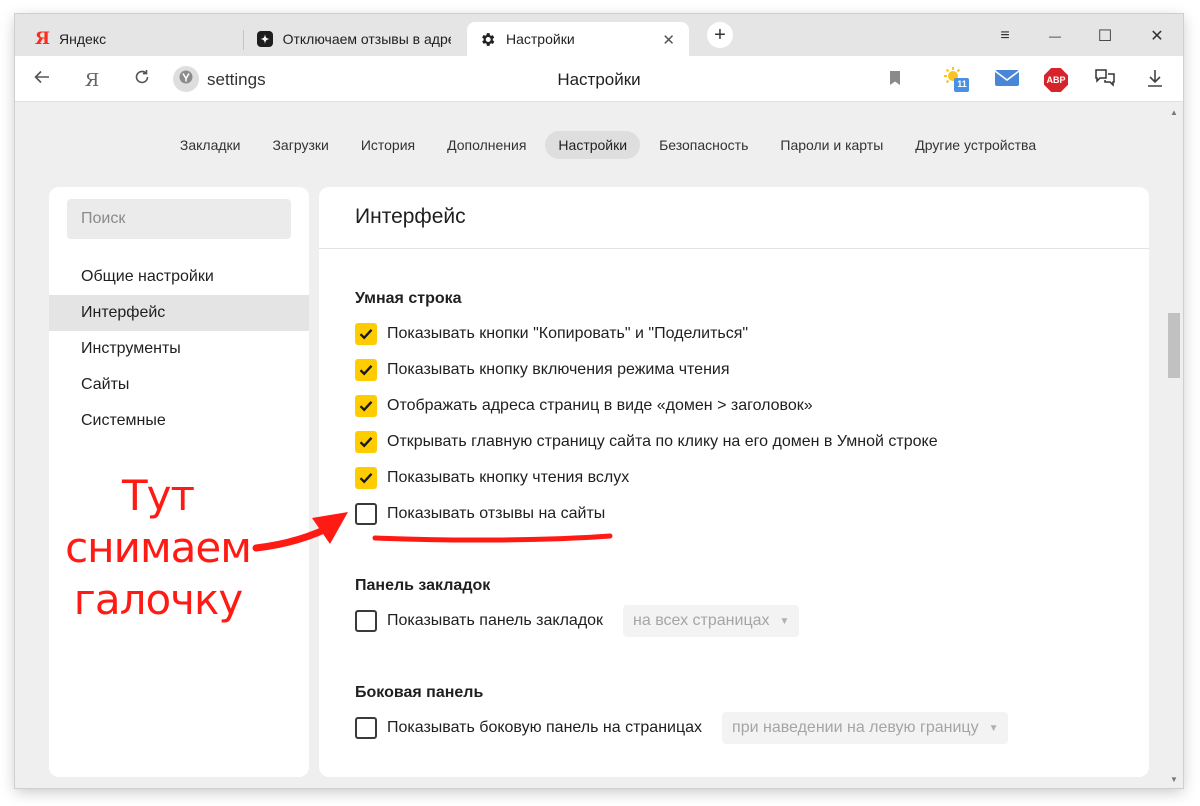 The width and height of the screenshot is (1200, 806). What do you see at coordinates (158, 521) in the screenshot?
I see `annotation-line-1: Тут снимаем` at bounding box center [158, 521].